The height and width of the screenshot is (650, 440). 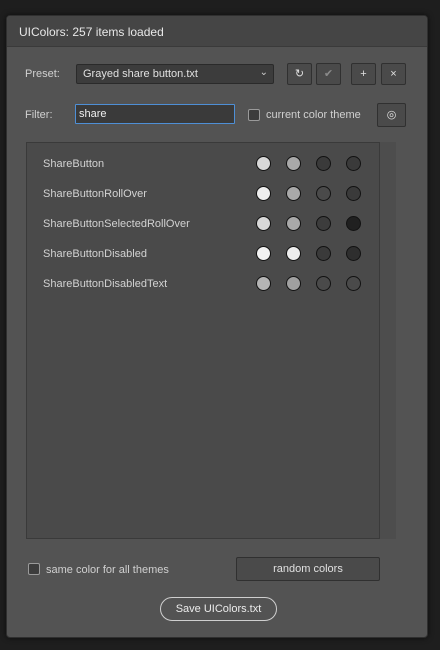 What do you see at coordinates (95, 254) in the screenshot?
I see `item-name: ShareButtonDisabled` at bounding box center [95, 254].